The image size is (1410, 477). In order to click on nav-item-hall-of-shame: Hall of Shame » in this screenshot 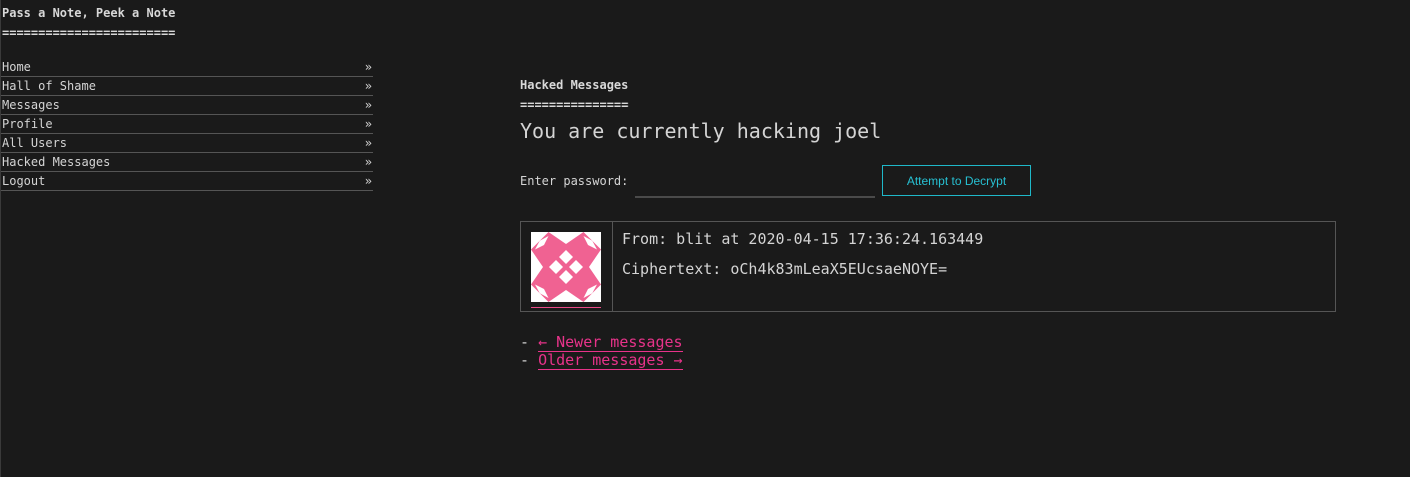, I will do `click(187, 86)`.